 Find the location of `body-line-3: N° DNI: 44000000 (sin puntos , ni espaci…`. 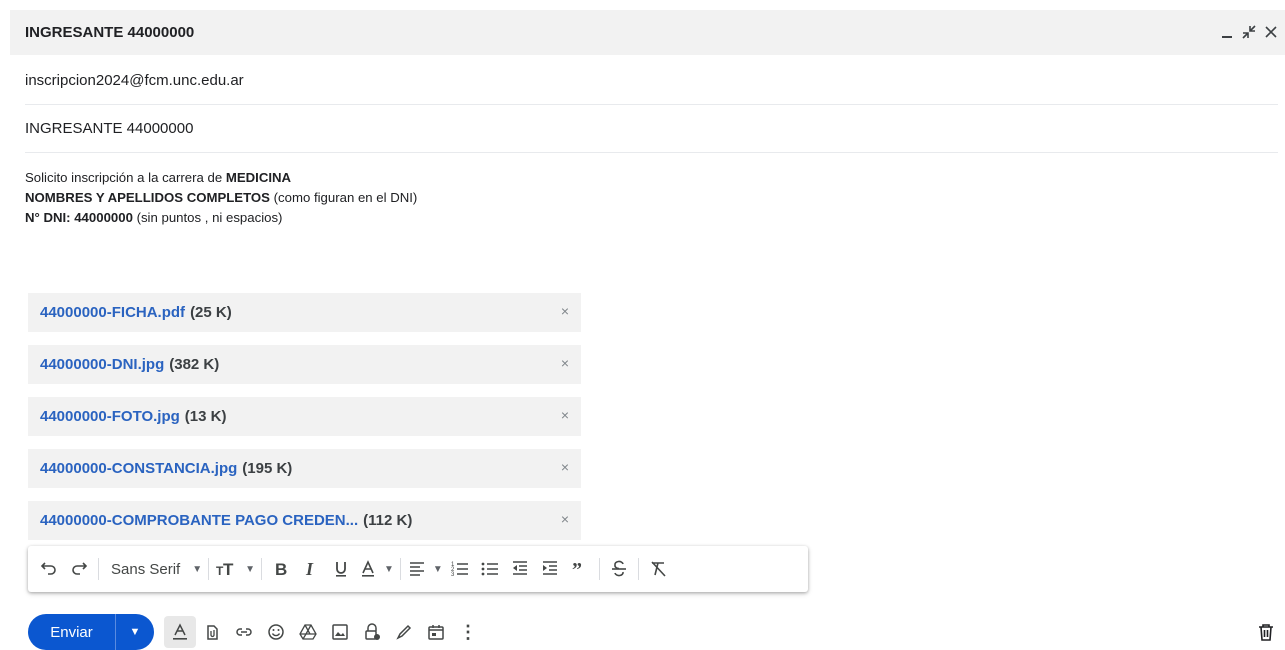

body-line-3: N° DNI: 44000000 (sin puntos , ni espaci… is located at coordinates (221, 218).